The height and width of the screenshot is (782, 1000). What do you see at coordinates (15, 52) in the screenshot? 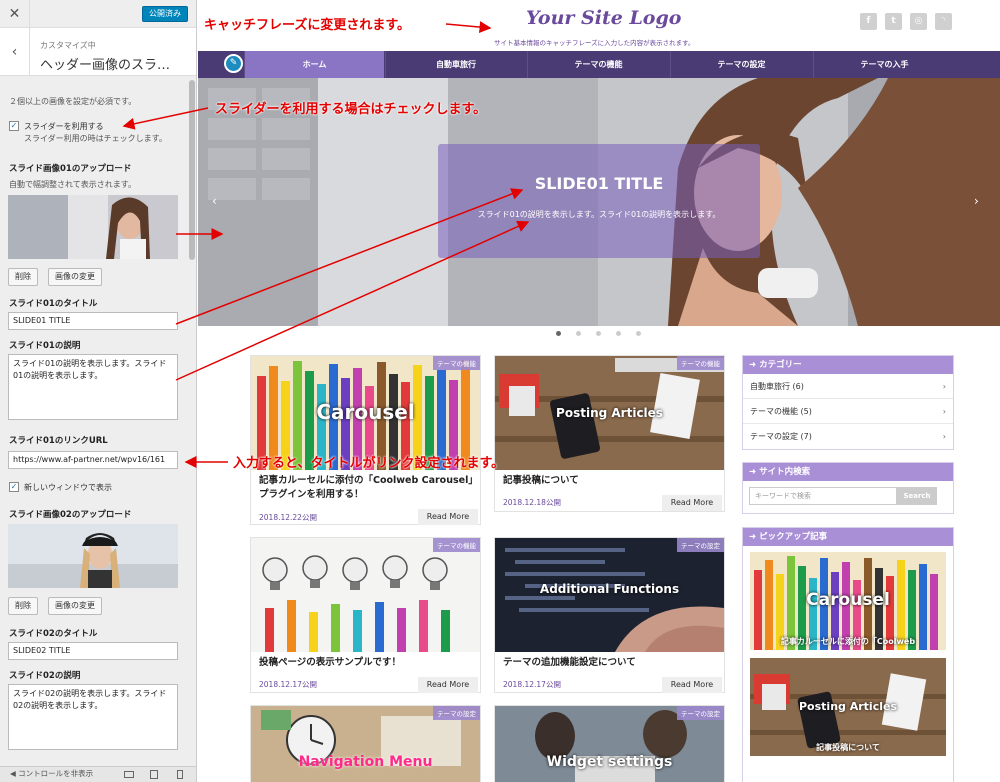
I see `back-icon: ‹` at bounding box center [15, 52].